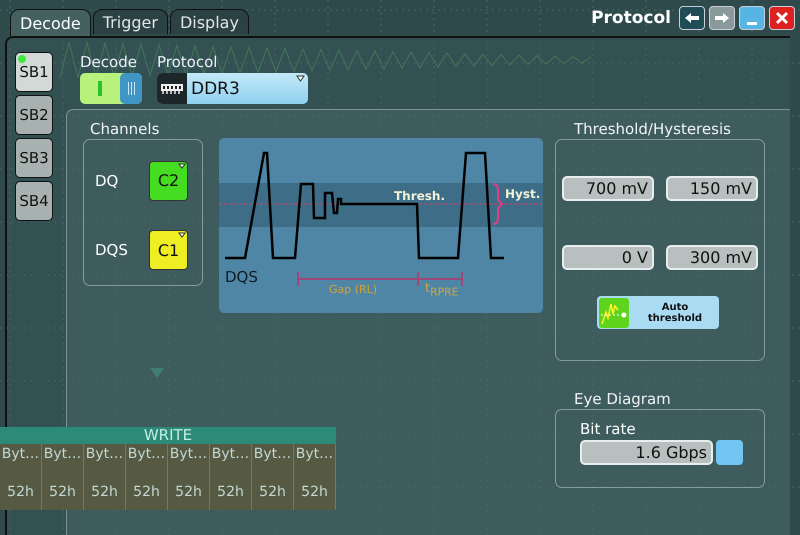  What do you see at coordinates (653, 129) in the screenshot?
I see `section-title: Threshold/Hysteresis` at bounding box center [653, 129].